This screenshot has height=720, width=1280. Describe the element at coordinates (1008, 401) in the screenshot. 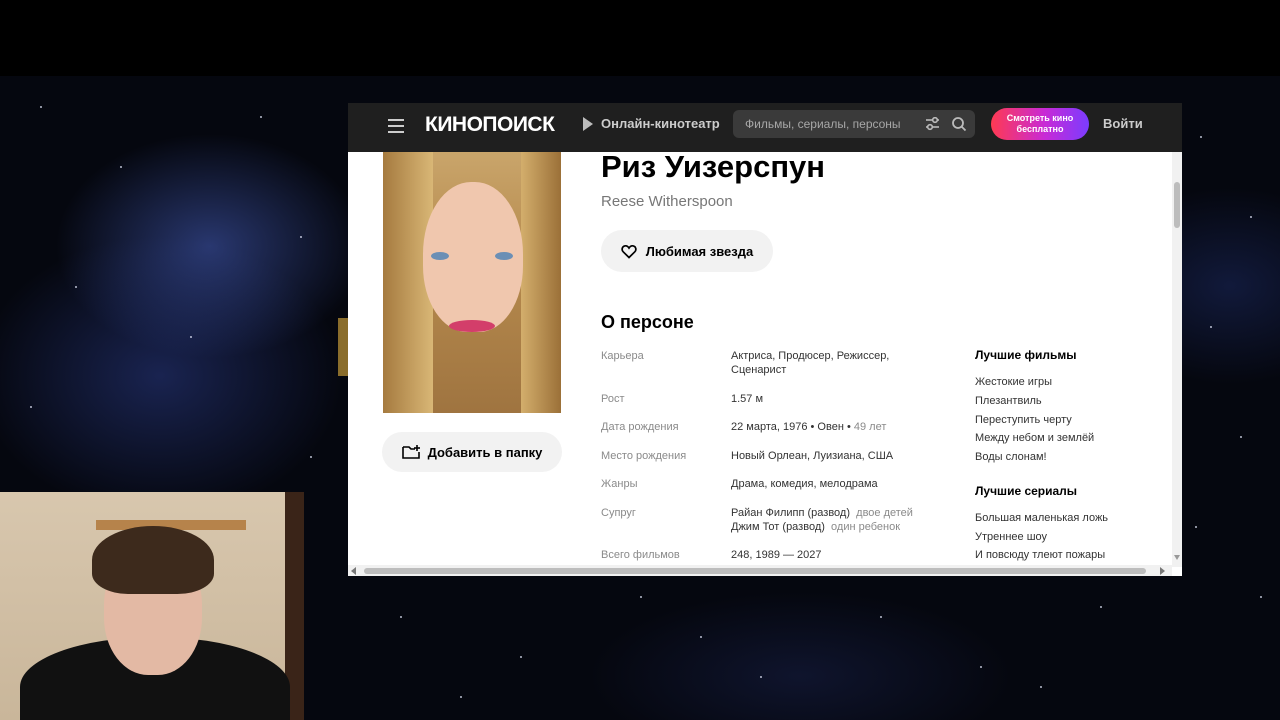

I see `best-film-link: Плезантвиль` at that location.